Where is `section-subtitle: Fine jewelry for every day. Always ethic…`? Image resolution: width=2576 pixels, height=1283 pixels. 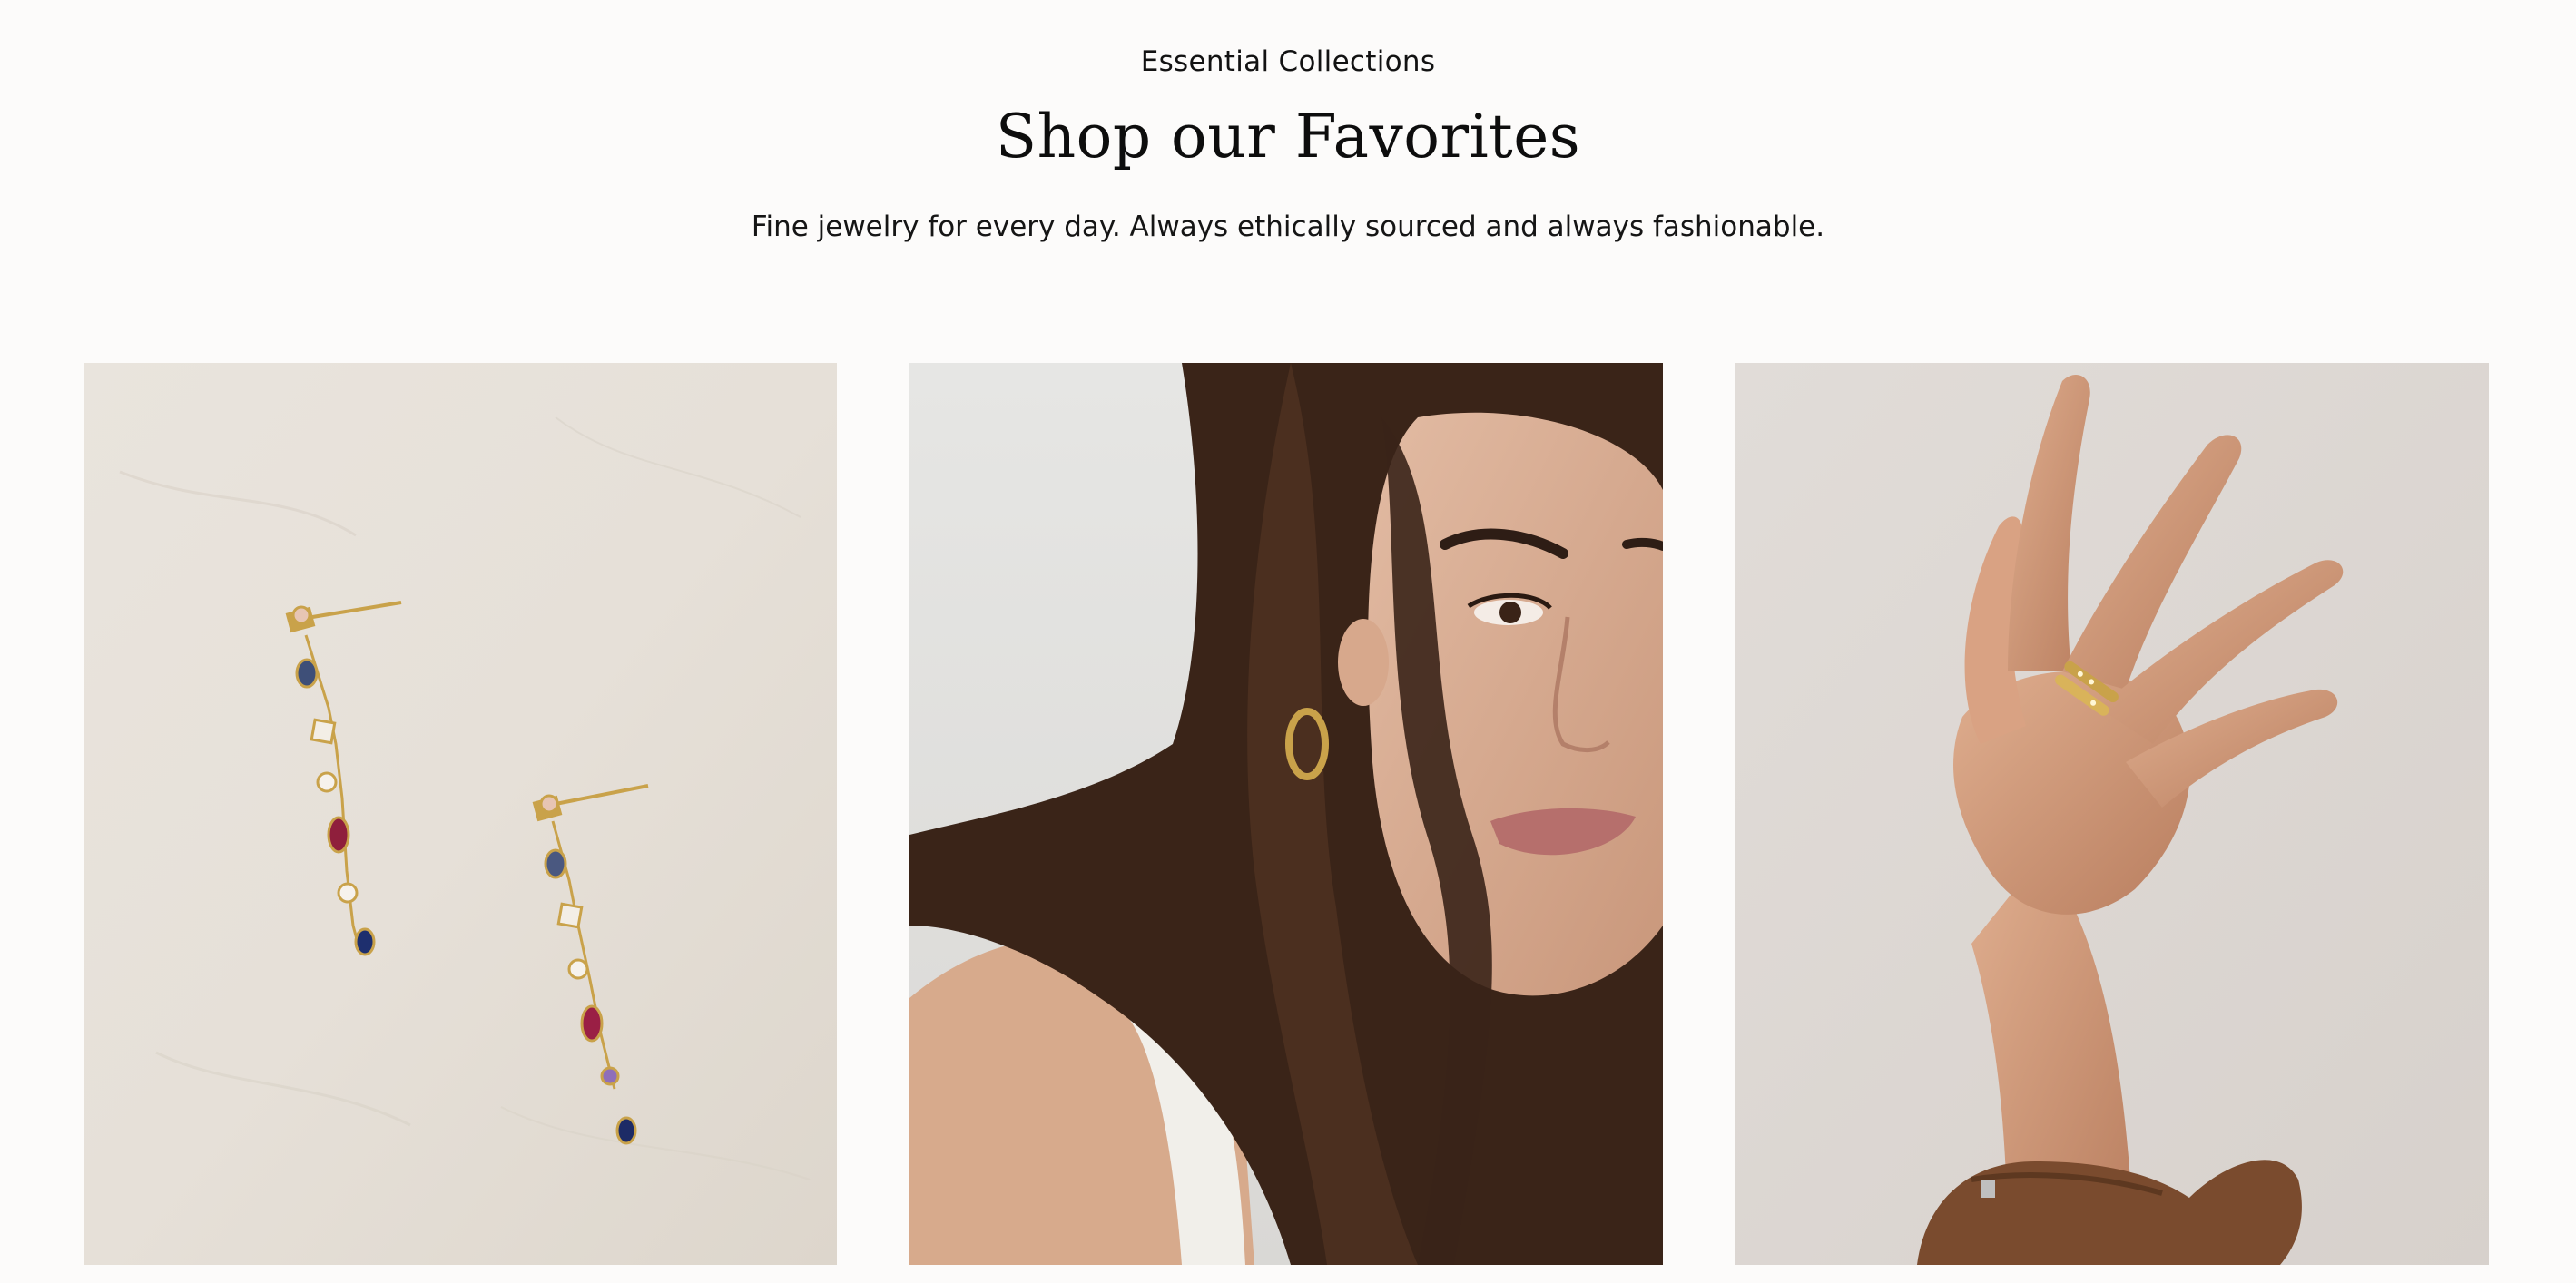
section-subtitle: Fine jewelry for every day. Always ethic… is located at coordinates (1288, 227).